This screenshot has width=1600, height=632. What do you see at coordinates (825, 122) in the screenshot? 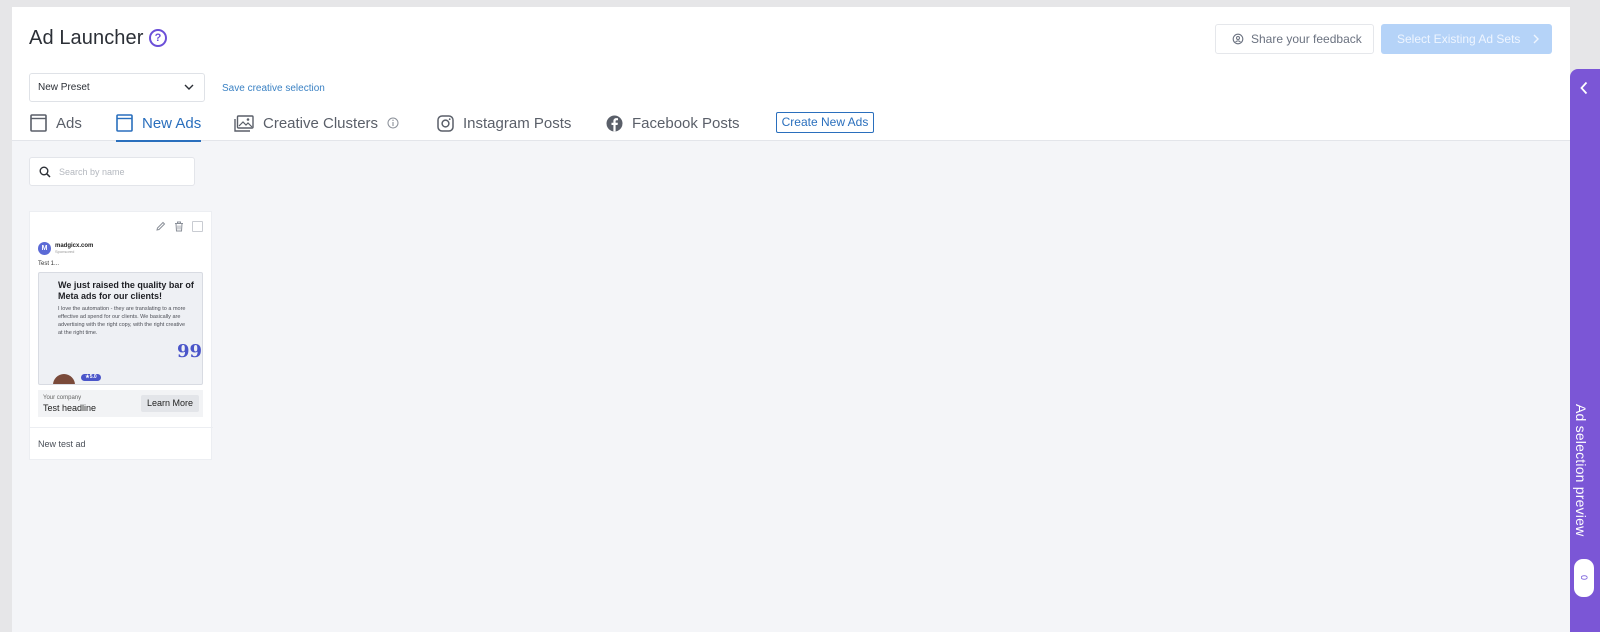
I see `create-new-ads-button: Create New Ads` at bounding box center [825, 122].